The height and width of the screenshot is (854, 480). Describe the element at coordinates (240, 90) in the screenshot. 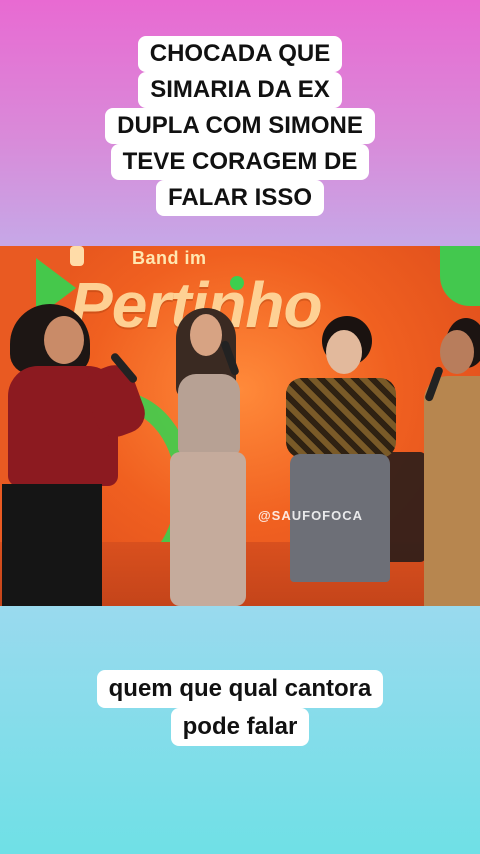

I see `caption-line: SIMARIA DA EX` at that location.